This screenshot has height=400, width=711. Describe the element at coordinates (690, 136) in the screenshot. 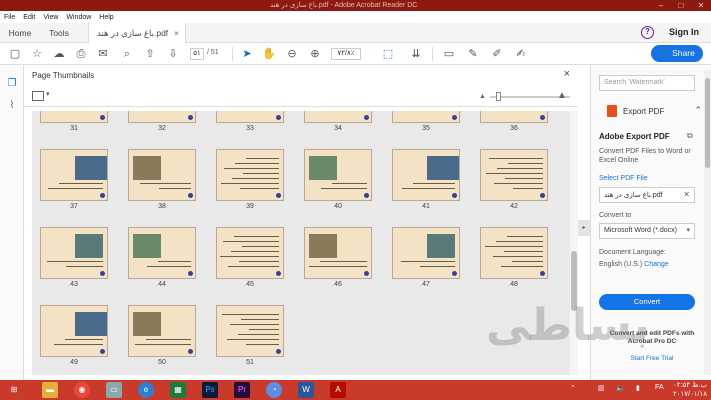

I see `copy-icon: ⧉` at that location.